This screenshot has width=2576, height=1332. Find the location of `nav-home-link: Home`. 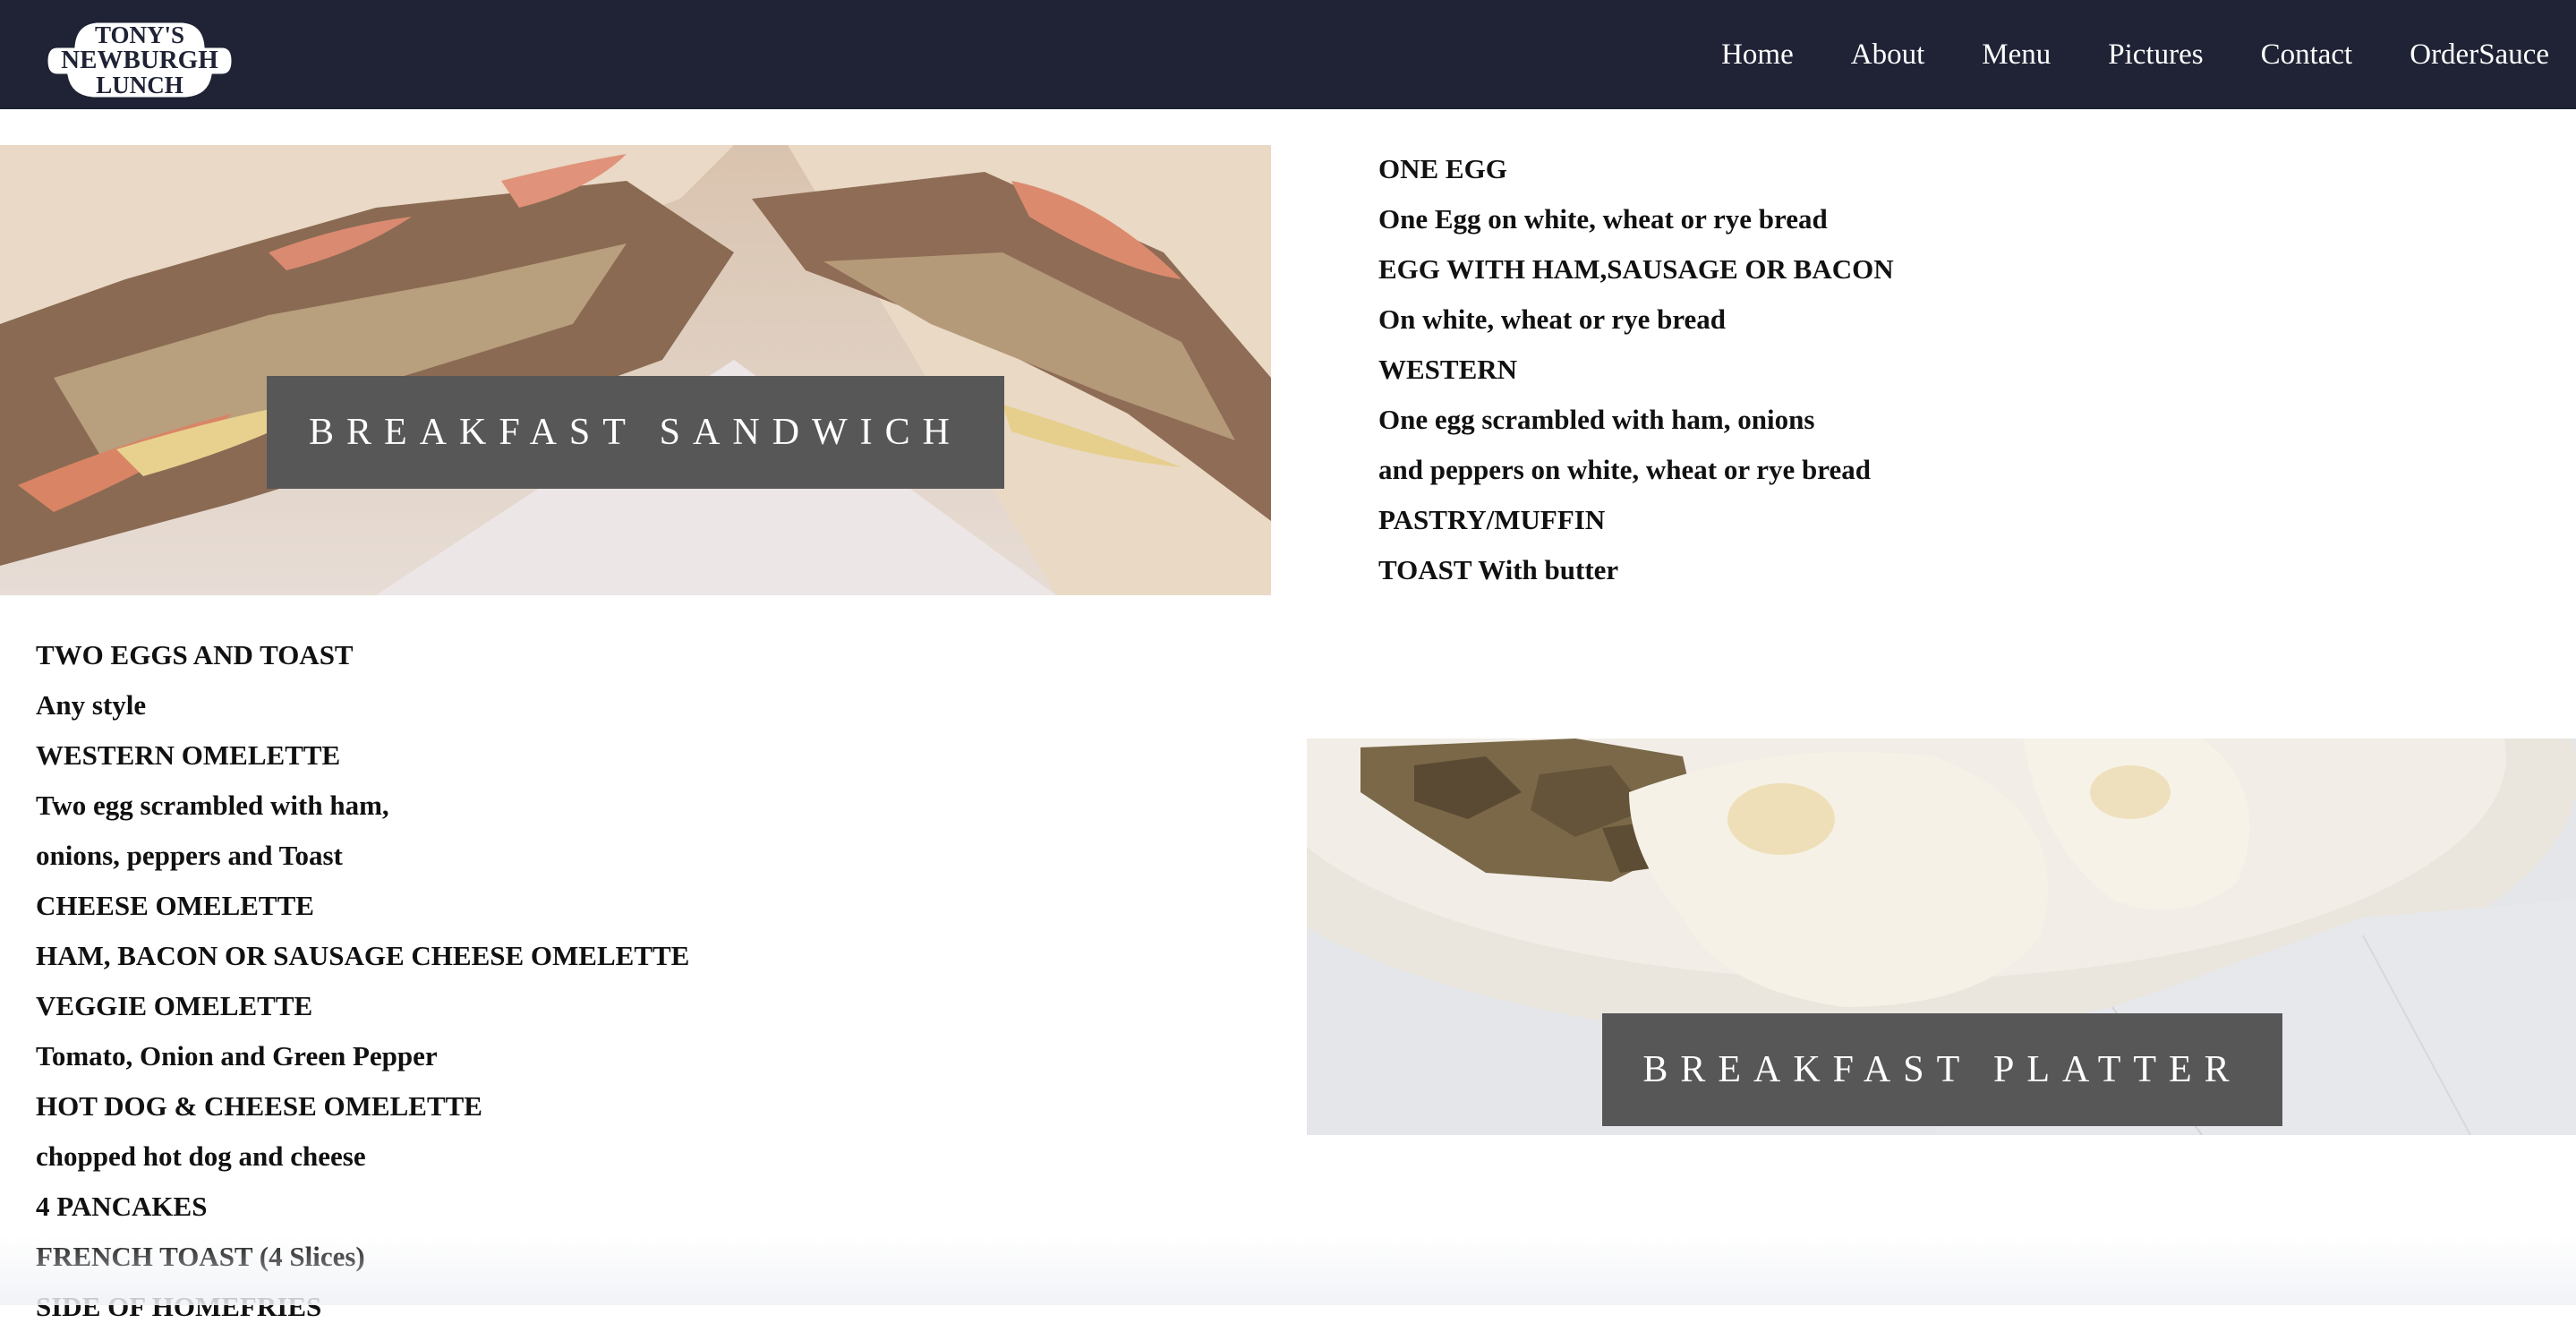

nav-home-link: Home is located at coordinates (1757, 54).